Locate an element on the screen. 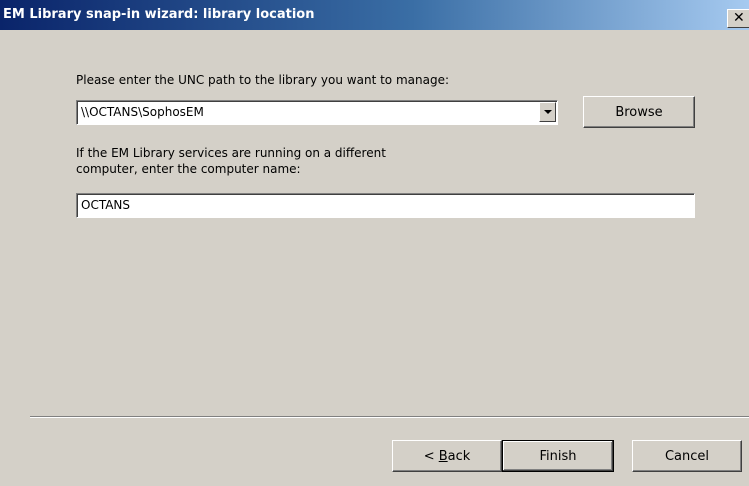 The width and height of the screenshot is (749, 486). cancel-button-label: Cancel is located at coordinates (687, 456).